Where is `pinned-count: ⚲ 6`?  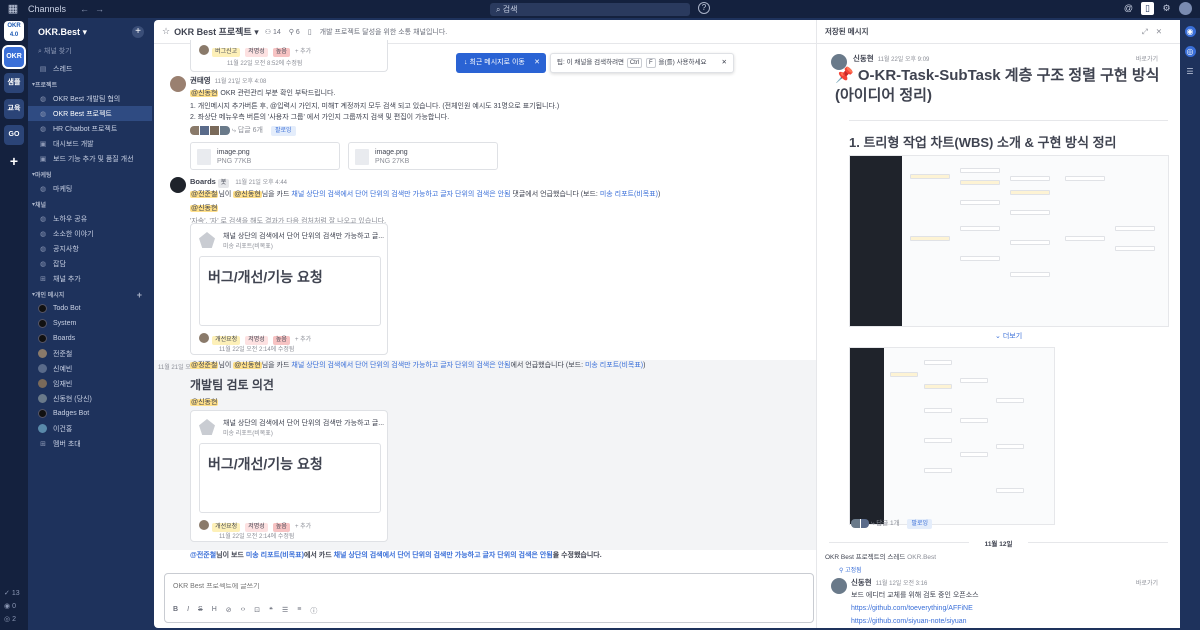
pinned-count: ⚲ 6 is located at coordinates (294, 32).